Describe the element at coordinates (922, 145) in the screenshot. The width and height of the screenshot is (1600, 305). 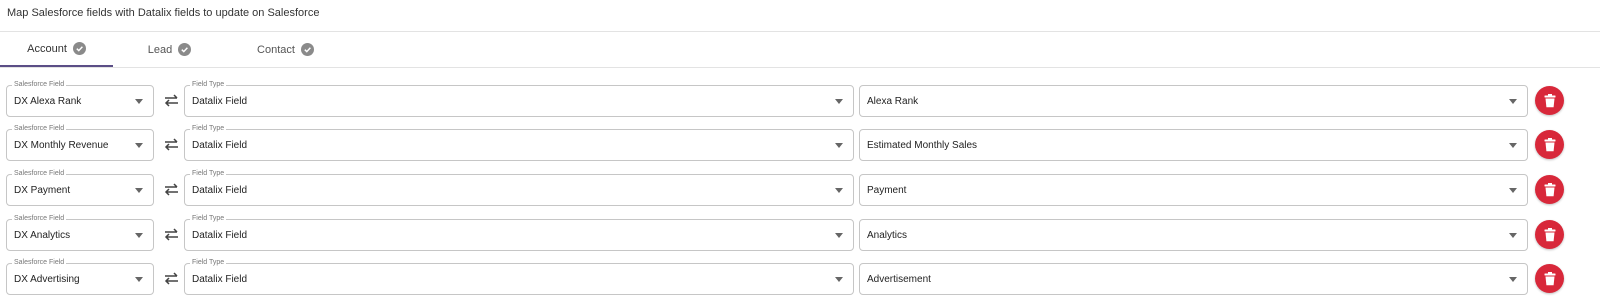
I see `field-value: Estimated Monthly Sales` at that location.